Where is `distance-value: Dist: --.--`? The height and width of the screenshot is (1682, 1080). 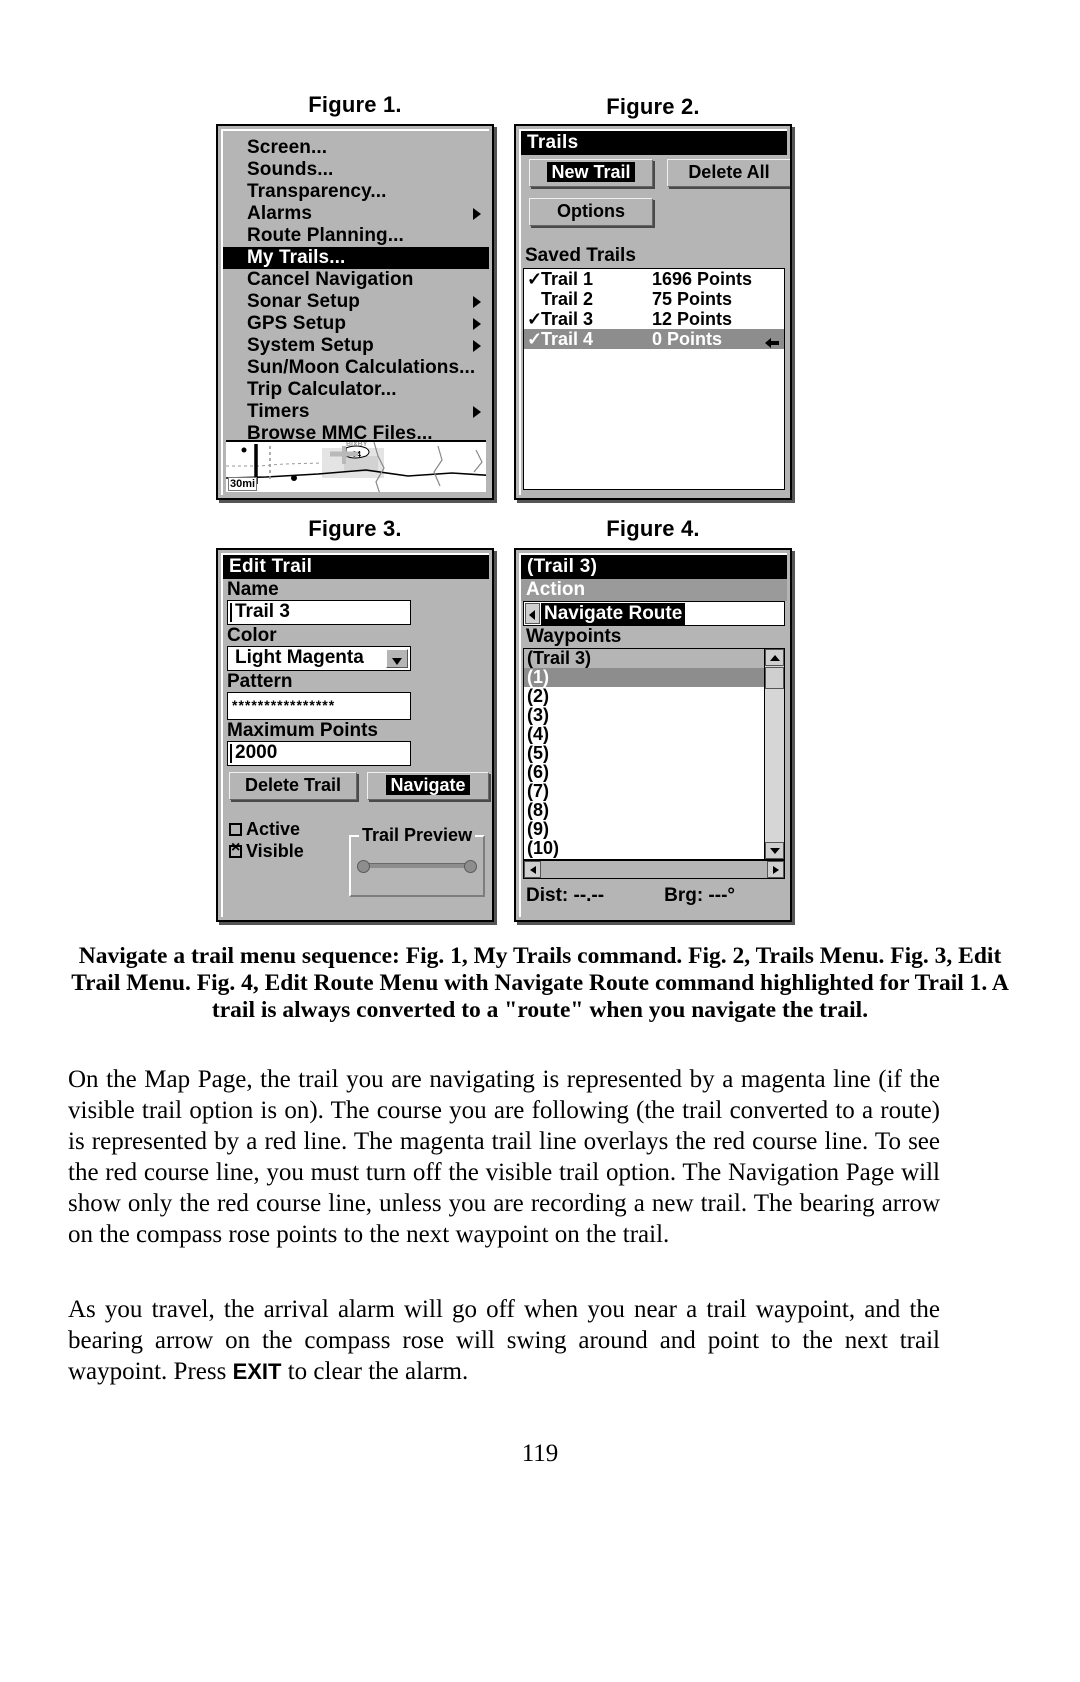 distance-value: Dist: --.-- is located at coordinates (565, 896).